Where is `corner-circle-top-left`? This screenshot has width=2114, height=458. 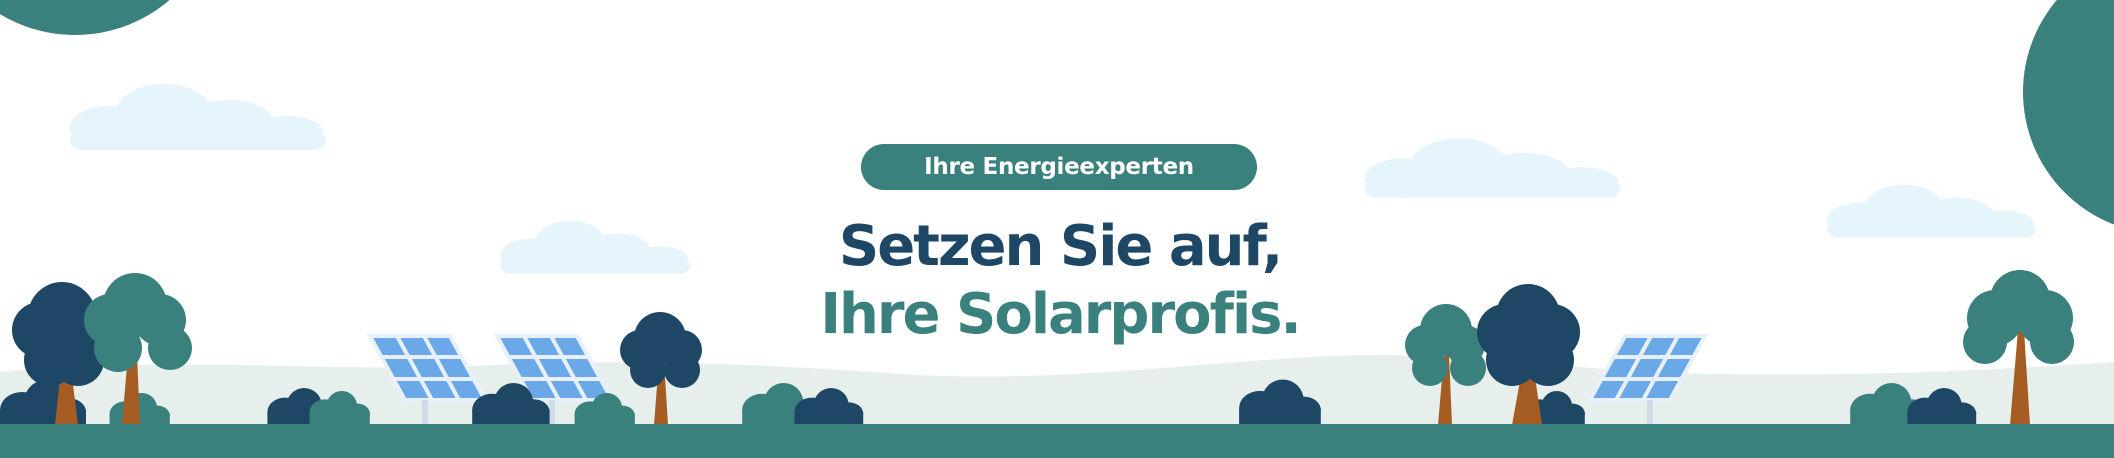
corner-circle-top-left is located at coordinates (85, 17).